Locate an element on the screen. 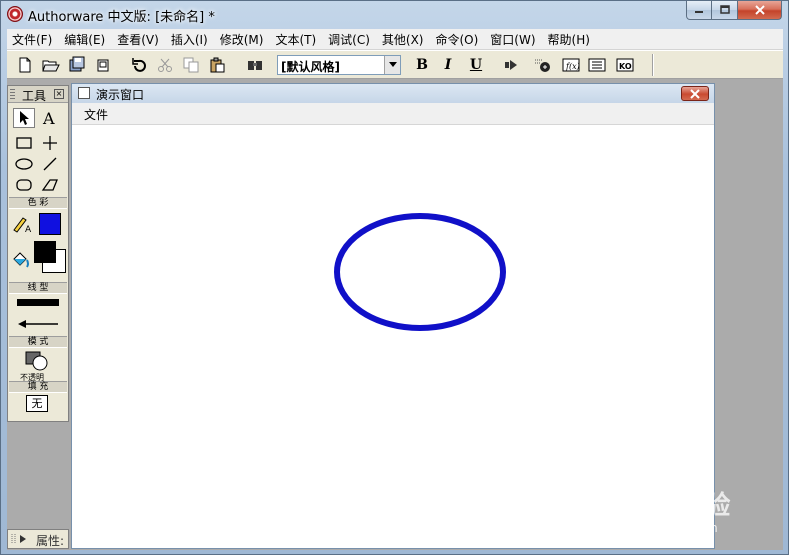 The width and height of the screenshot is (789, 555). line-text-color-tool: A is located at coordinates (22, 224).